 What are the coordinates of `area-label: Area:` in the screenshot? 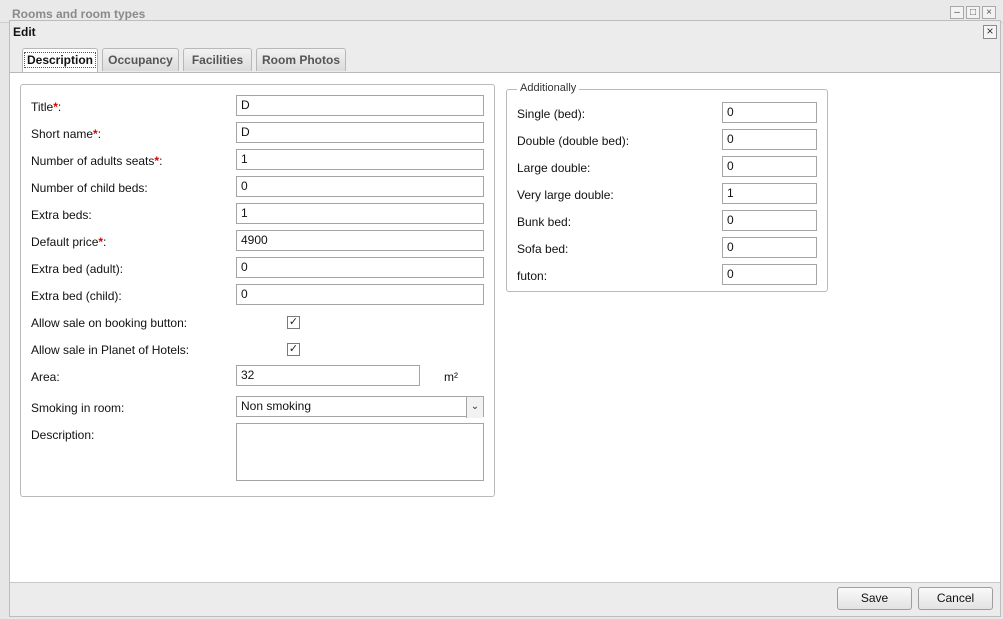 It's located at (45, 377).